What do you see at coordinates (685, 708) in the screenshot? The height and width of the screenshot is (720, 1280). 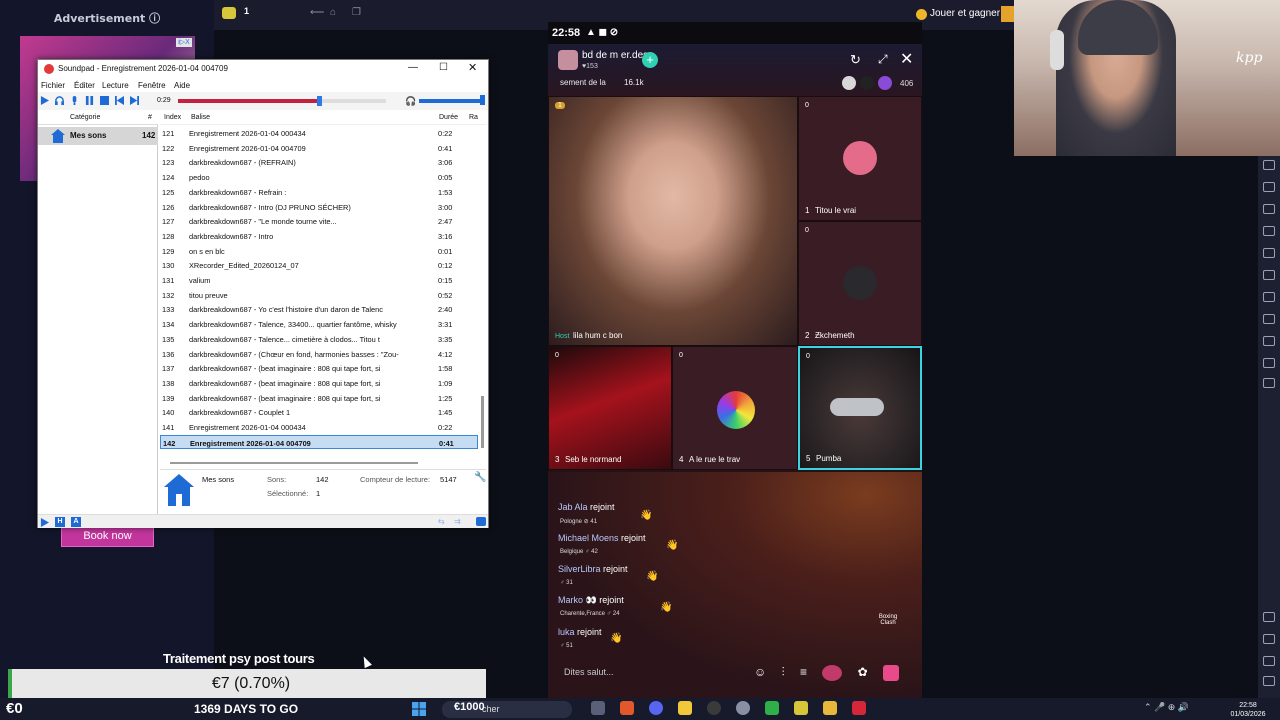 I see `app-icon-yellow` at bounding box center [685, 708].